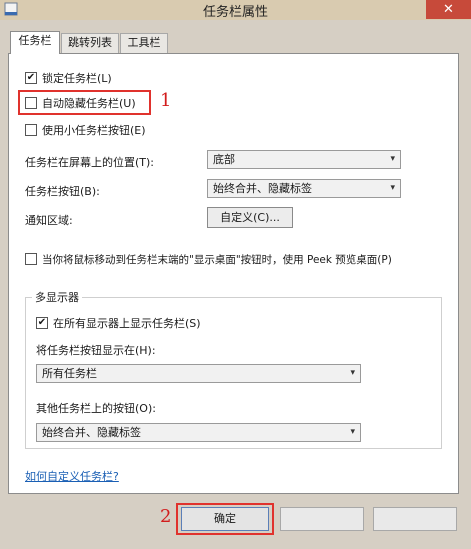 The width and height of the screenshot is (471, 549). What do you see at coordinates (415, 519) in the screenshot?
I see `apply-button` at bounding box center [415, 519].